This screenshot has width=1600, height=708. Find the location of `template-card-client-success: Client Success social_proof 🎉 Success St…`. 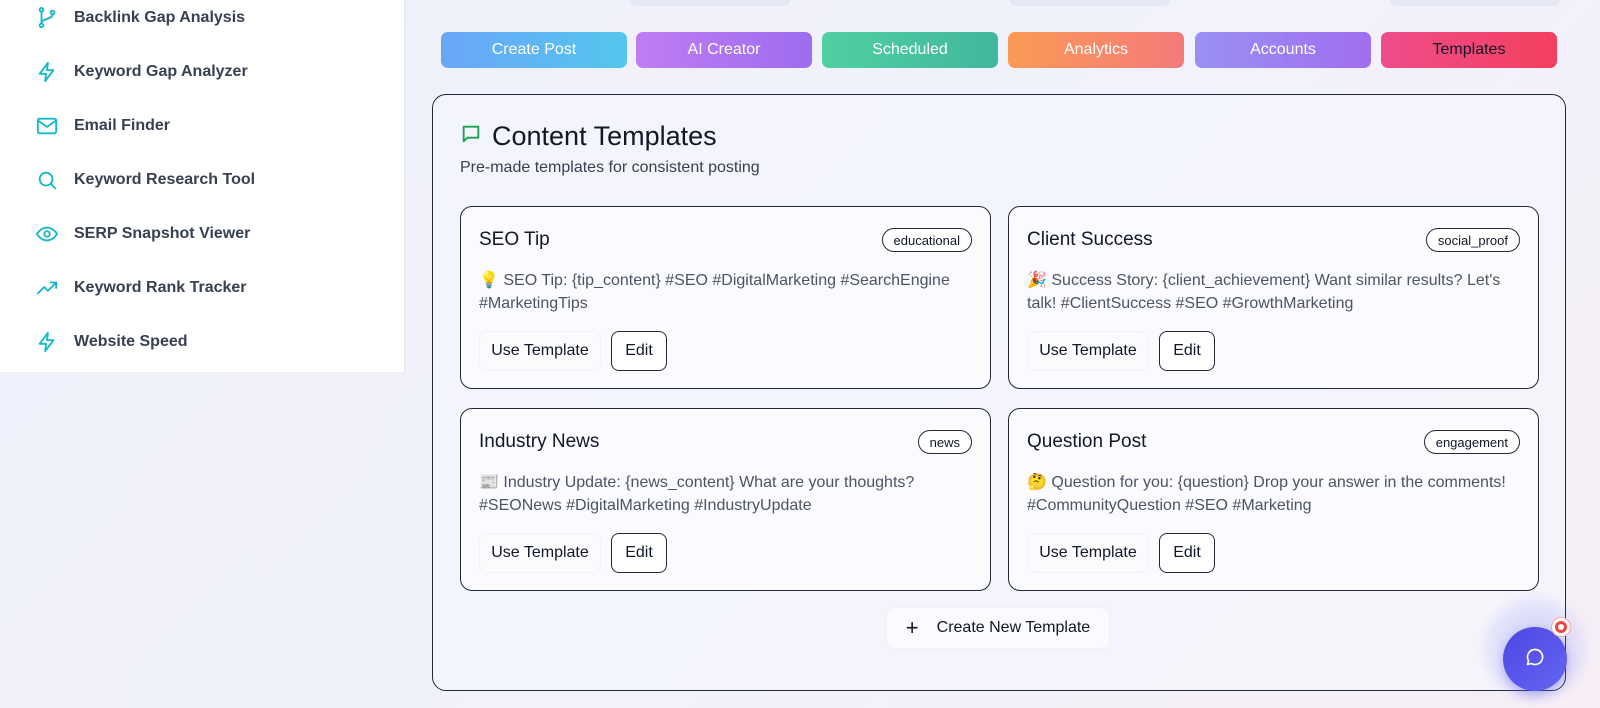

template-card-client-success: Client Success social_proof 🎉 Success St… is located at coordinates (1273, 297).